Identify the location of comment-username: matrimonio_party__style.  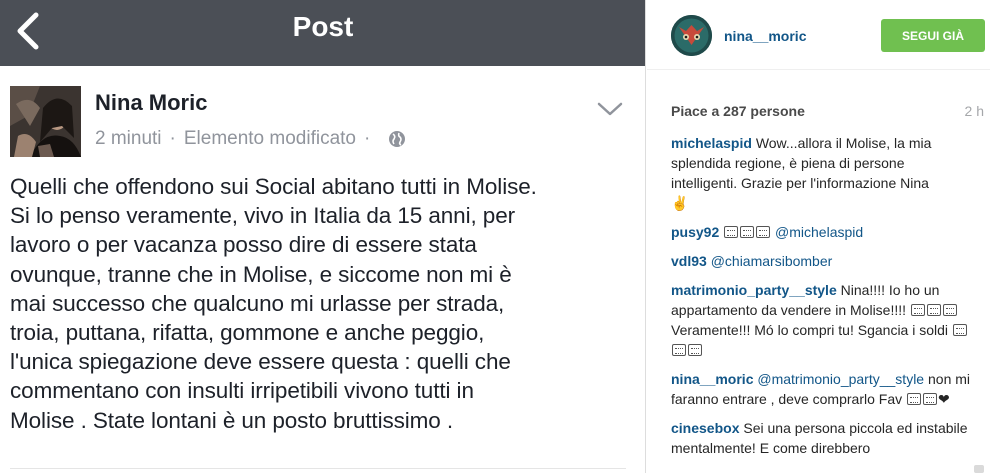
(754, 290).